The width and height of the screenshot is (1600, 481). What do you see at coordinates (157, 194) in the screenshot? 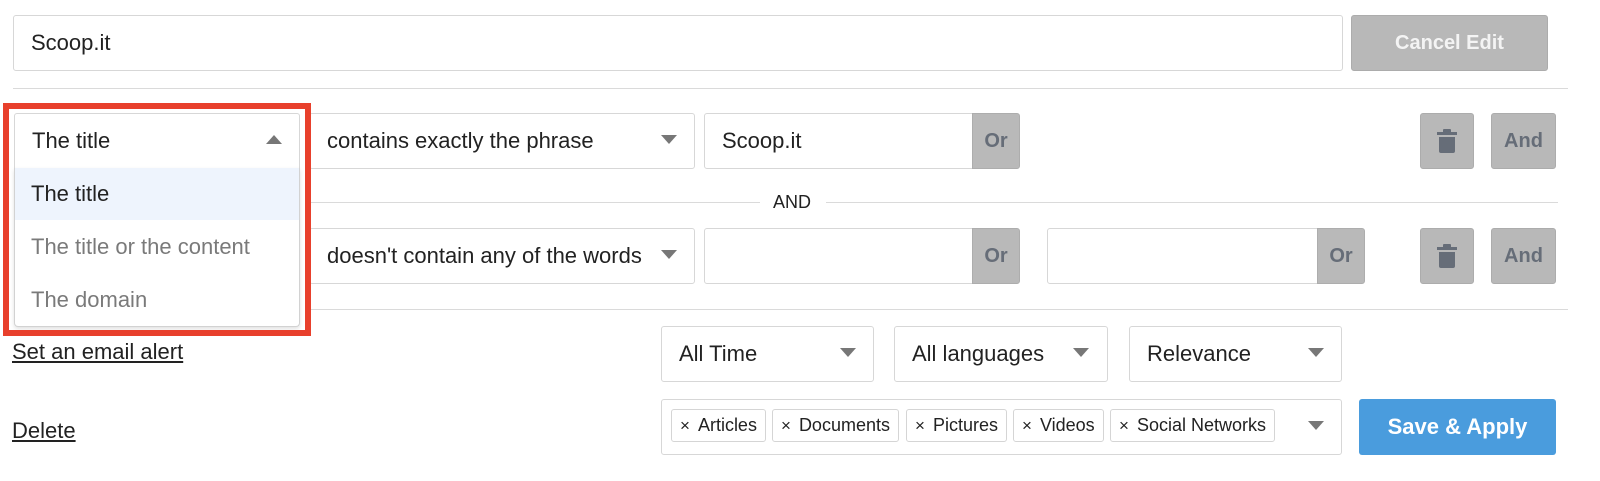
I see `dropdown-option-title: The title` at bounding box center [157, 194].